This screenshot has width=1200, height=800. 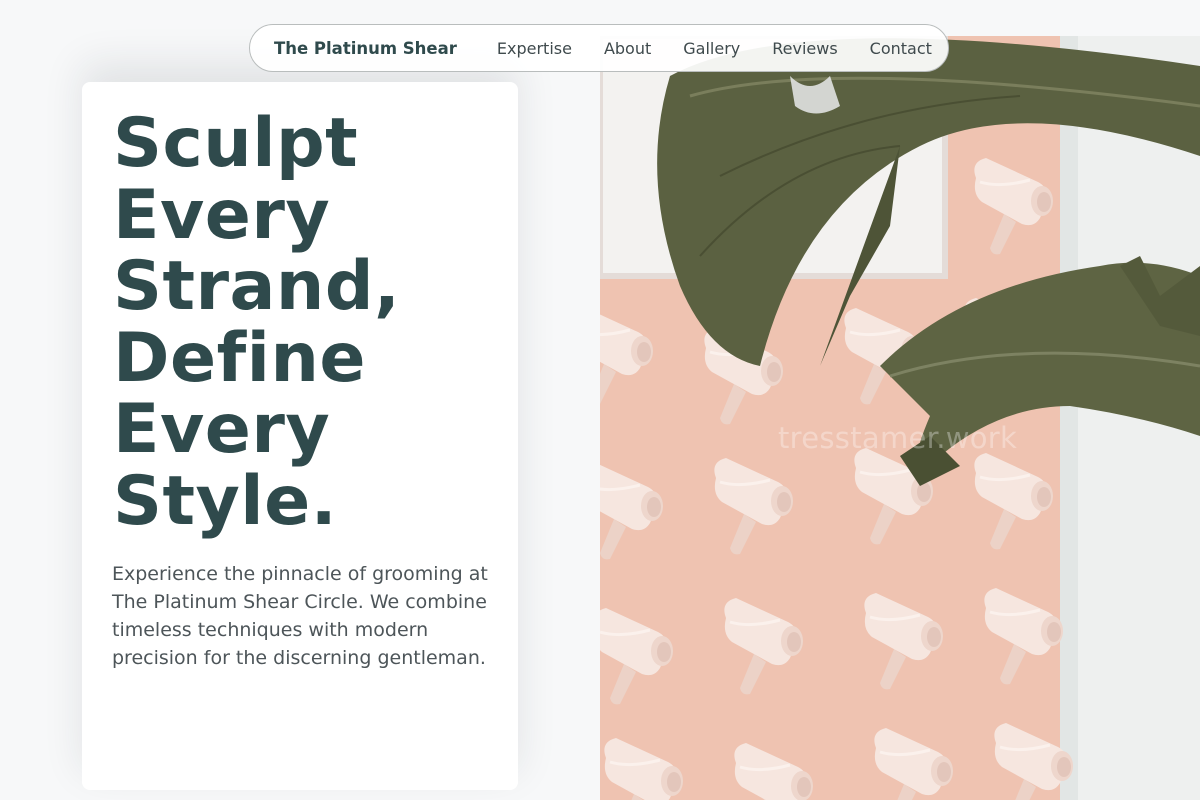 What do you see at coordinates (534, 48) in the screenshot?
I see `nav-link-expertise: Expertise` at bounding box center [534, 48].